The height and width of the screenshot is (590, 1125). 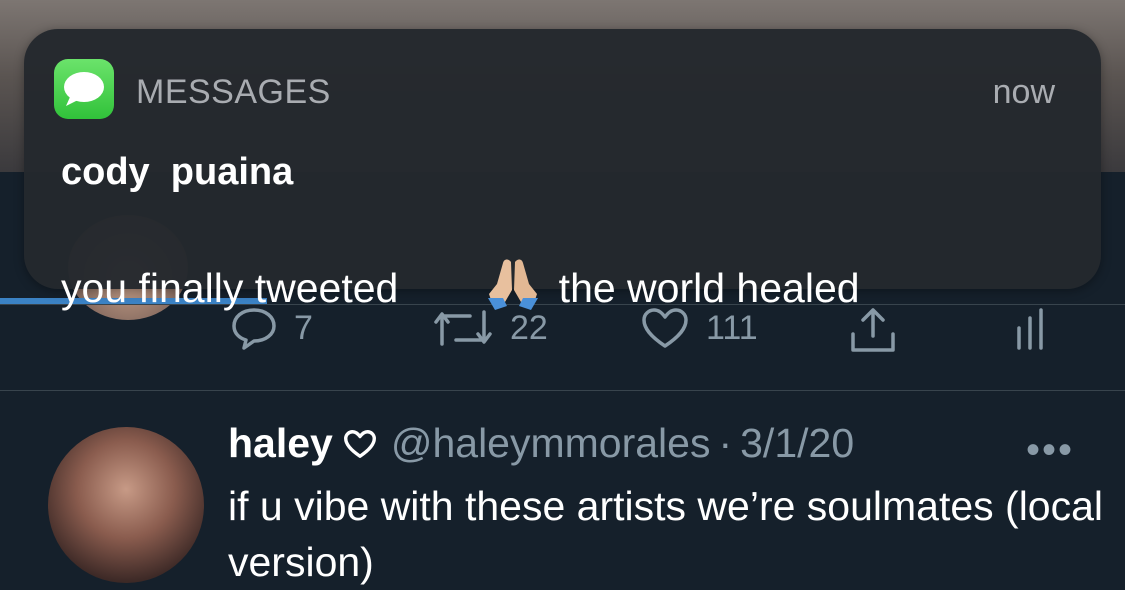 I want to click on tweet-header: haley @haleymmorales · 3/1/20, so click(x=541, y=443).